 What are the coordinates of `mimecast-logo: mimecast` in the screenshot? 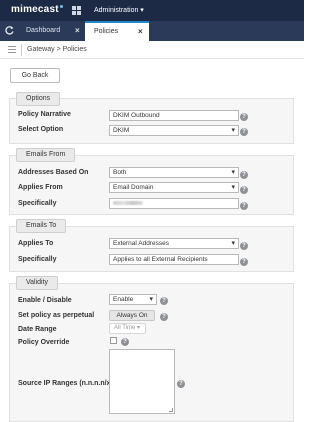 It's located at (37, 9).